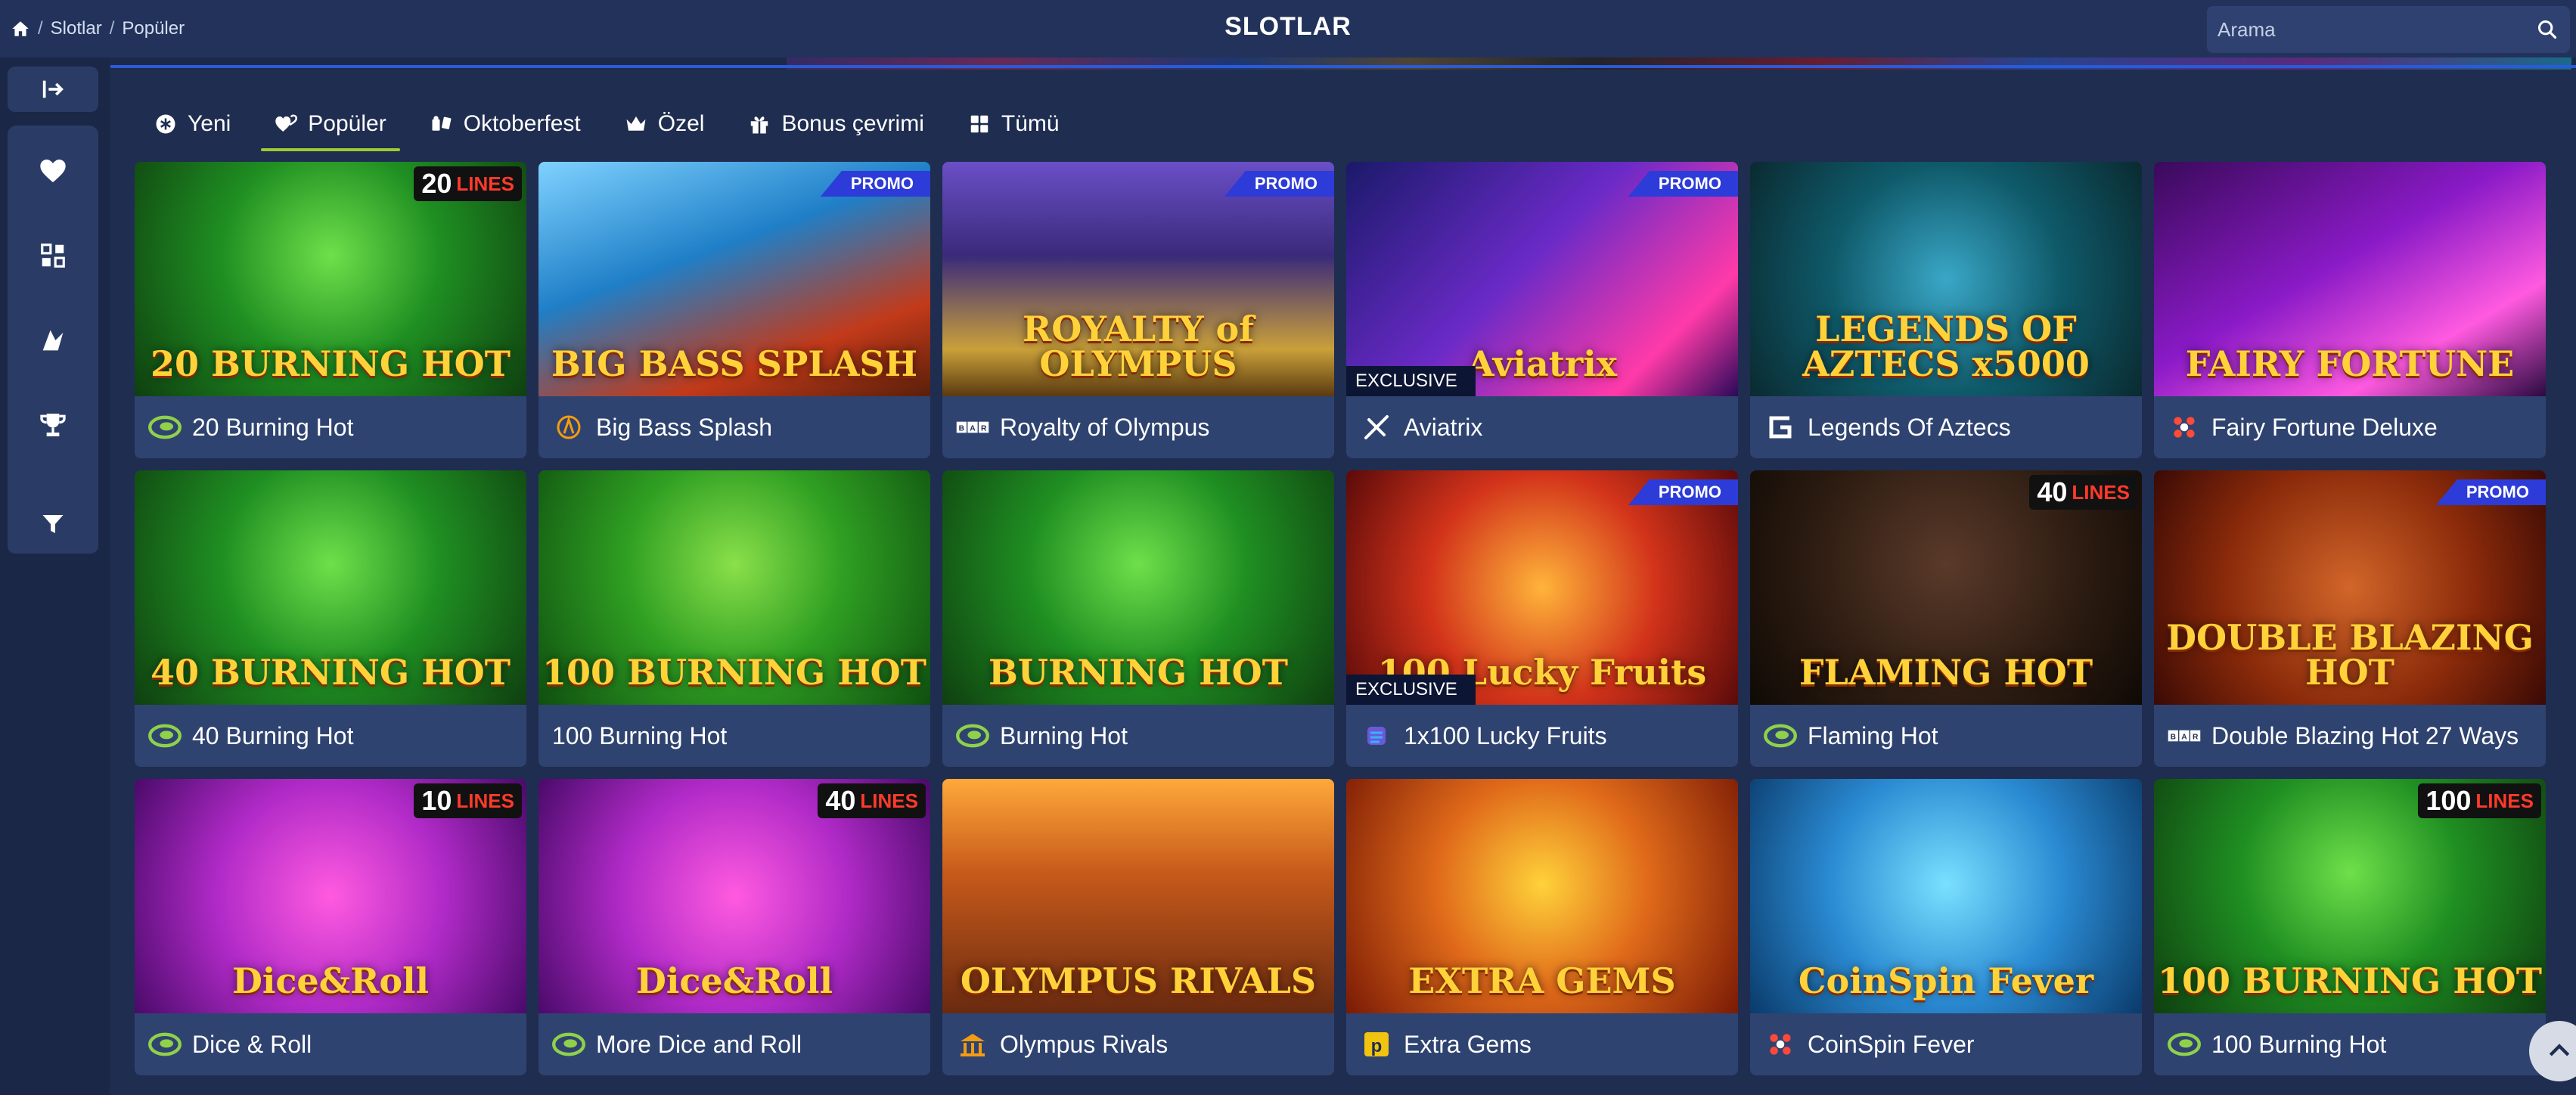 The image size is (2576, 1095). I want to click on game-thumbnail-title: OLYMPUS RIVALS, so click(1138, 981).